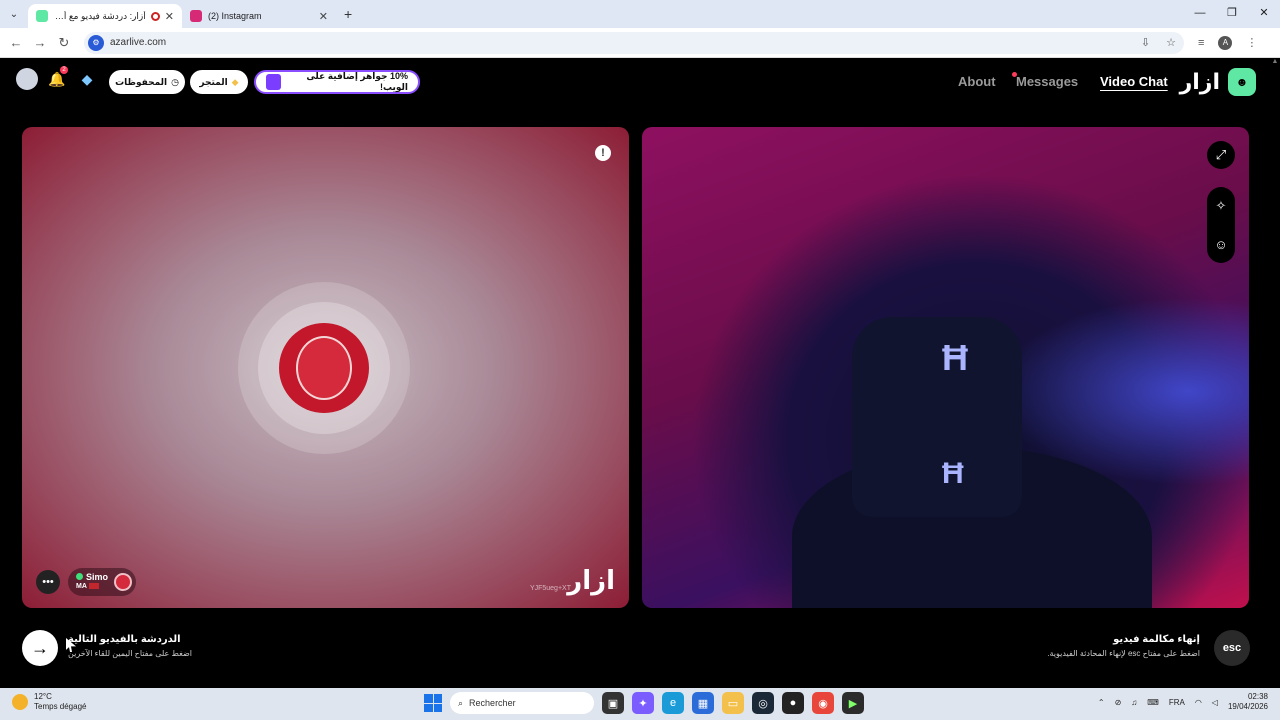  I want to click on task-view-icon: ▣, so click(613, 703).